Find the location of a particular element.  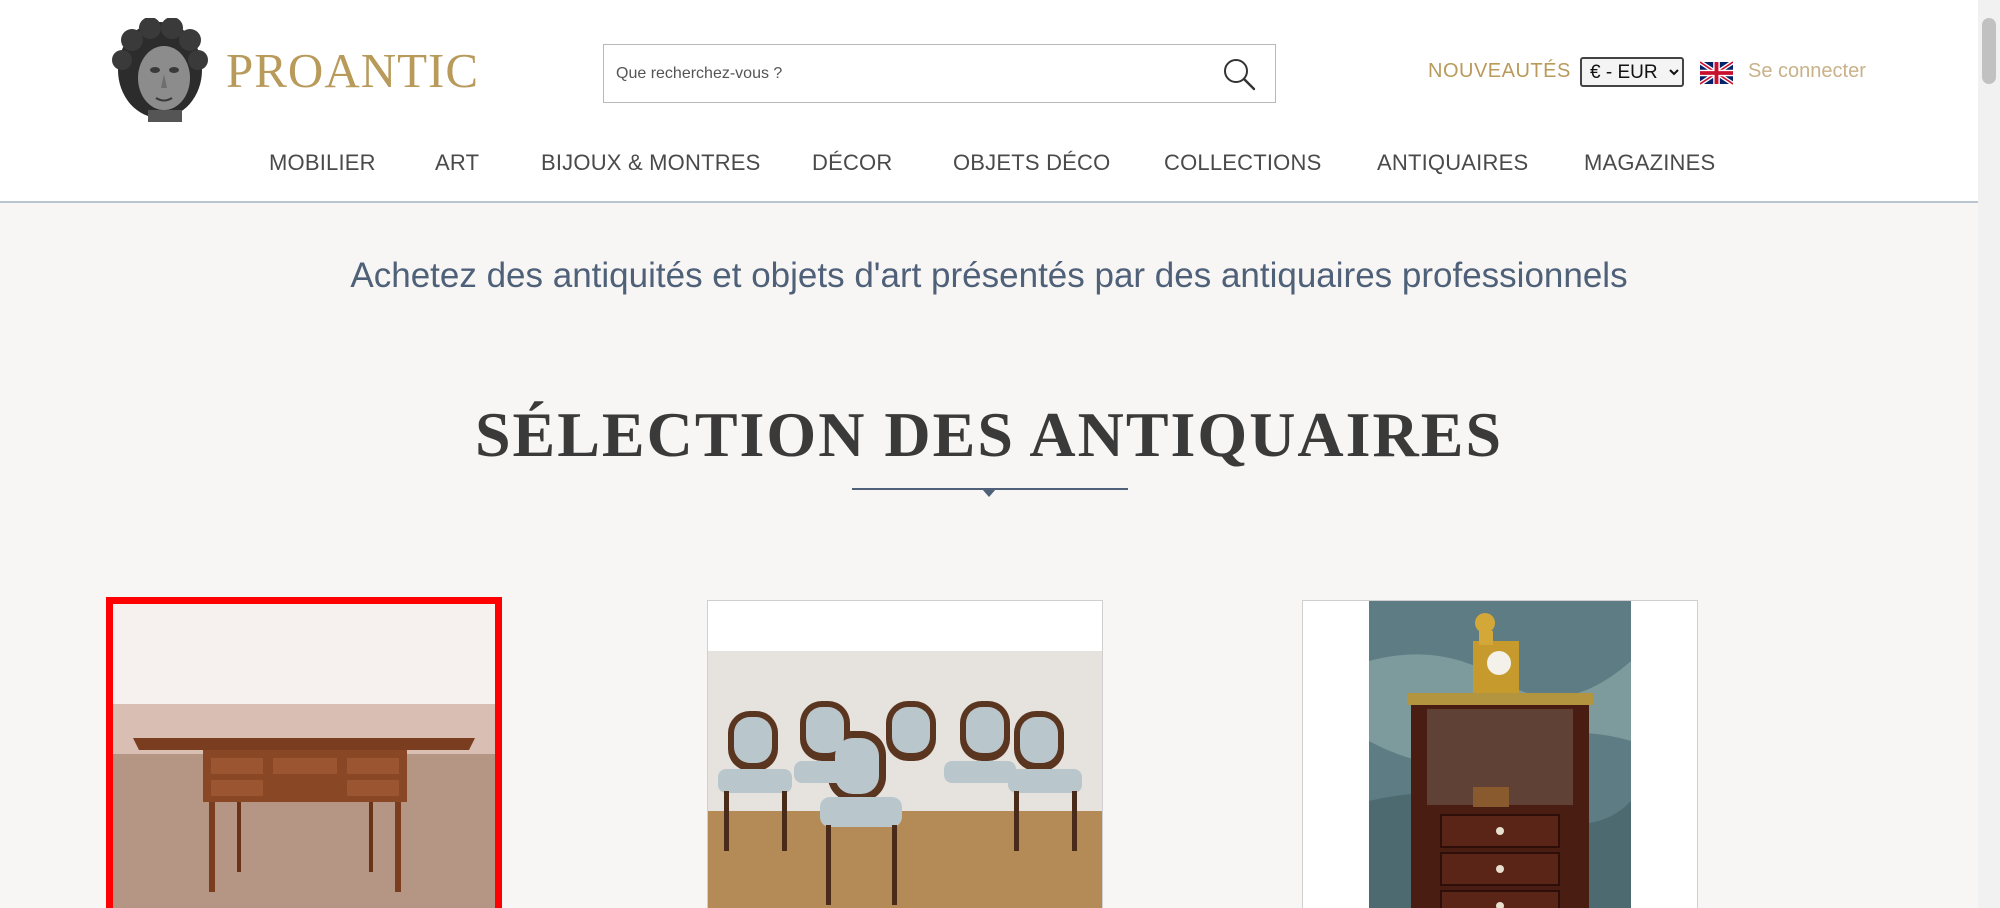

login-link: Se connecter is located at coordinates (1807, 71).